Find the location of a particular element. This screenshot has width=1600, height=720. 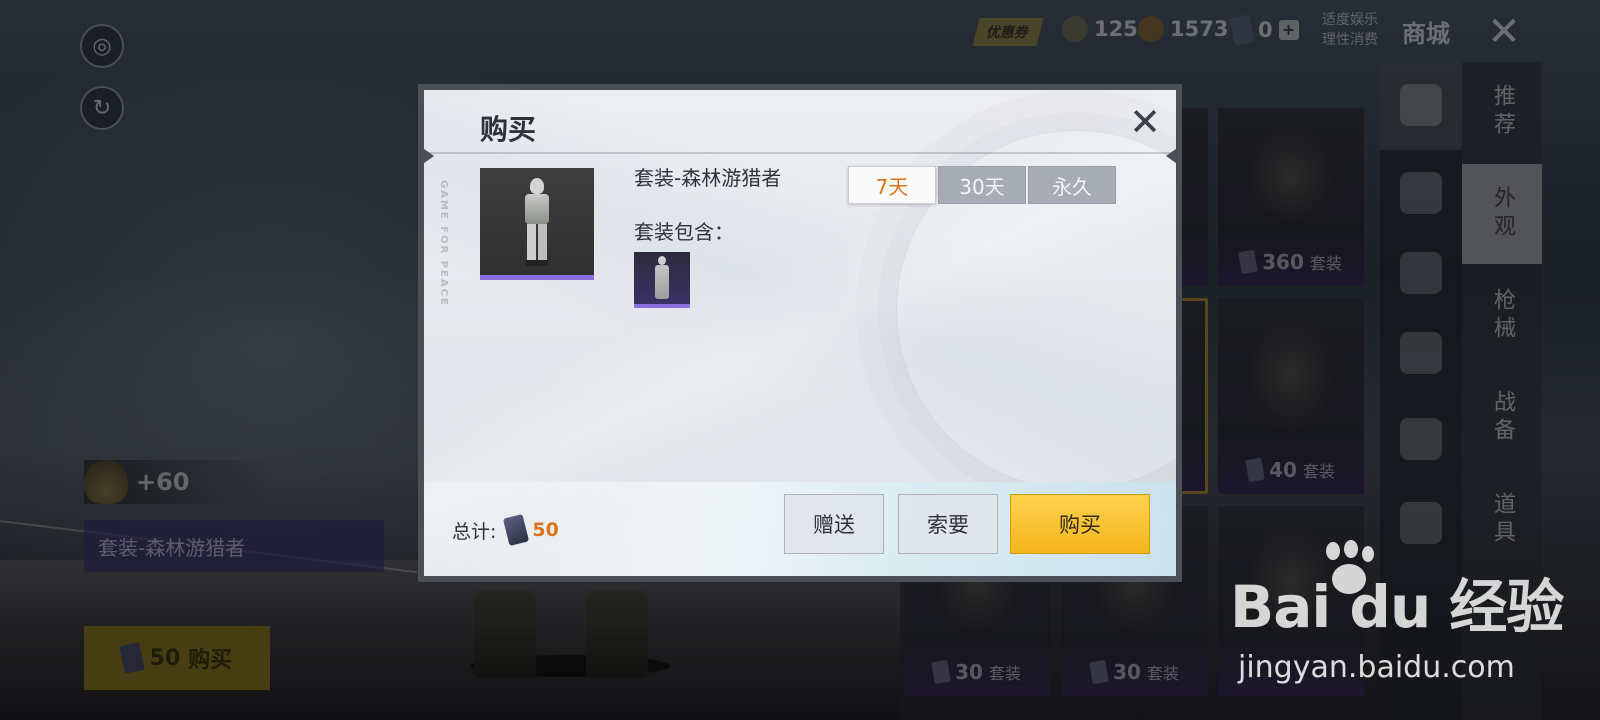

soldier-figure is located at coordinates (537, 222).